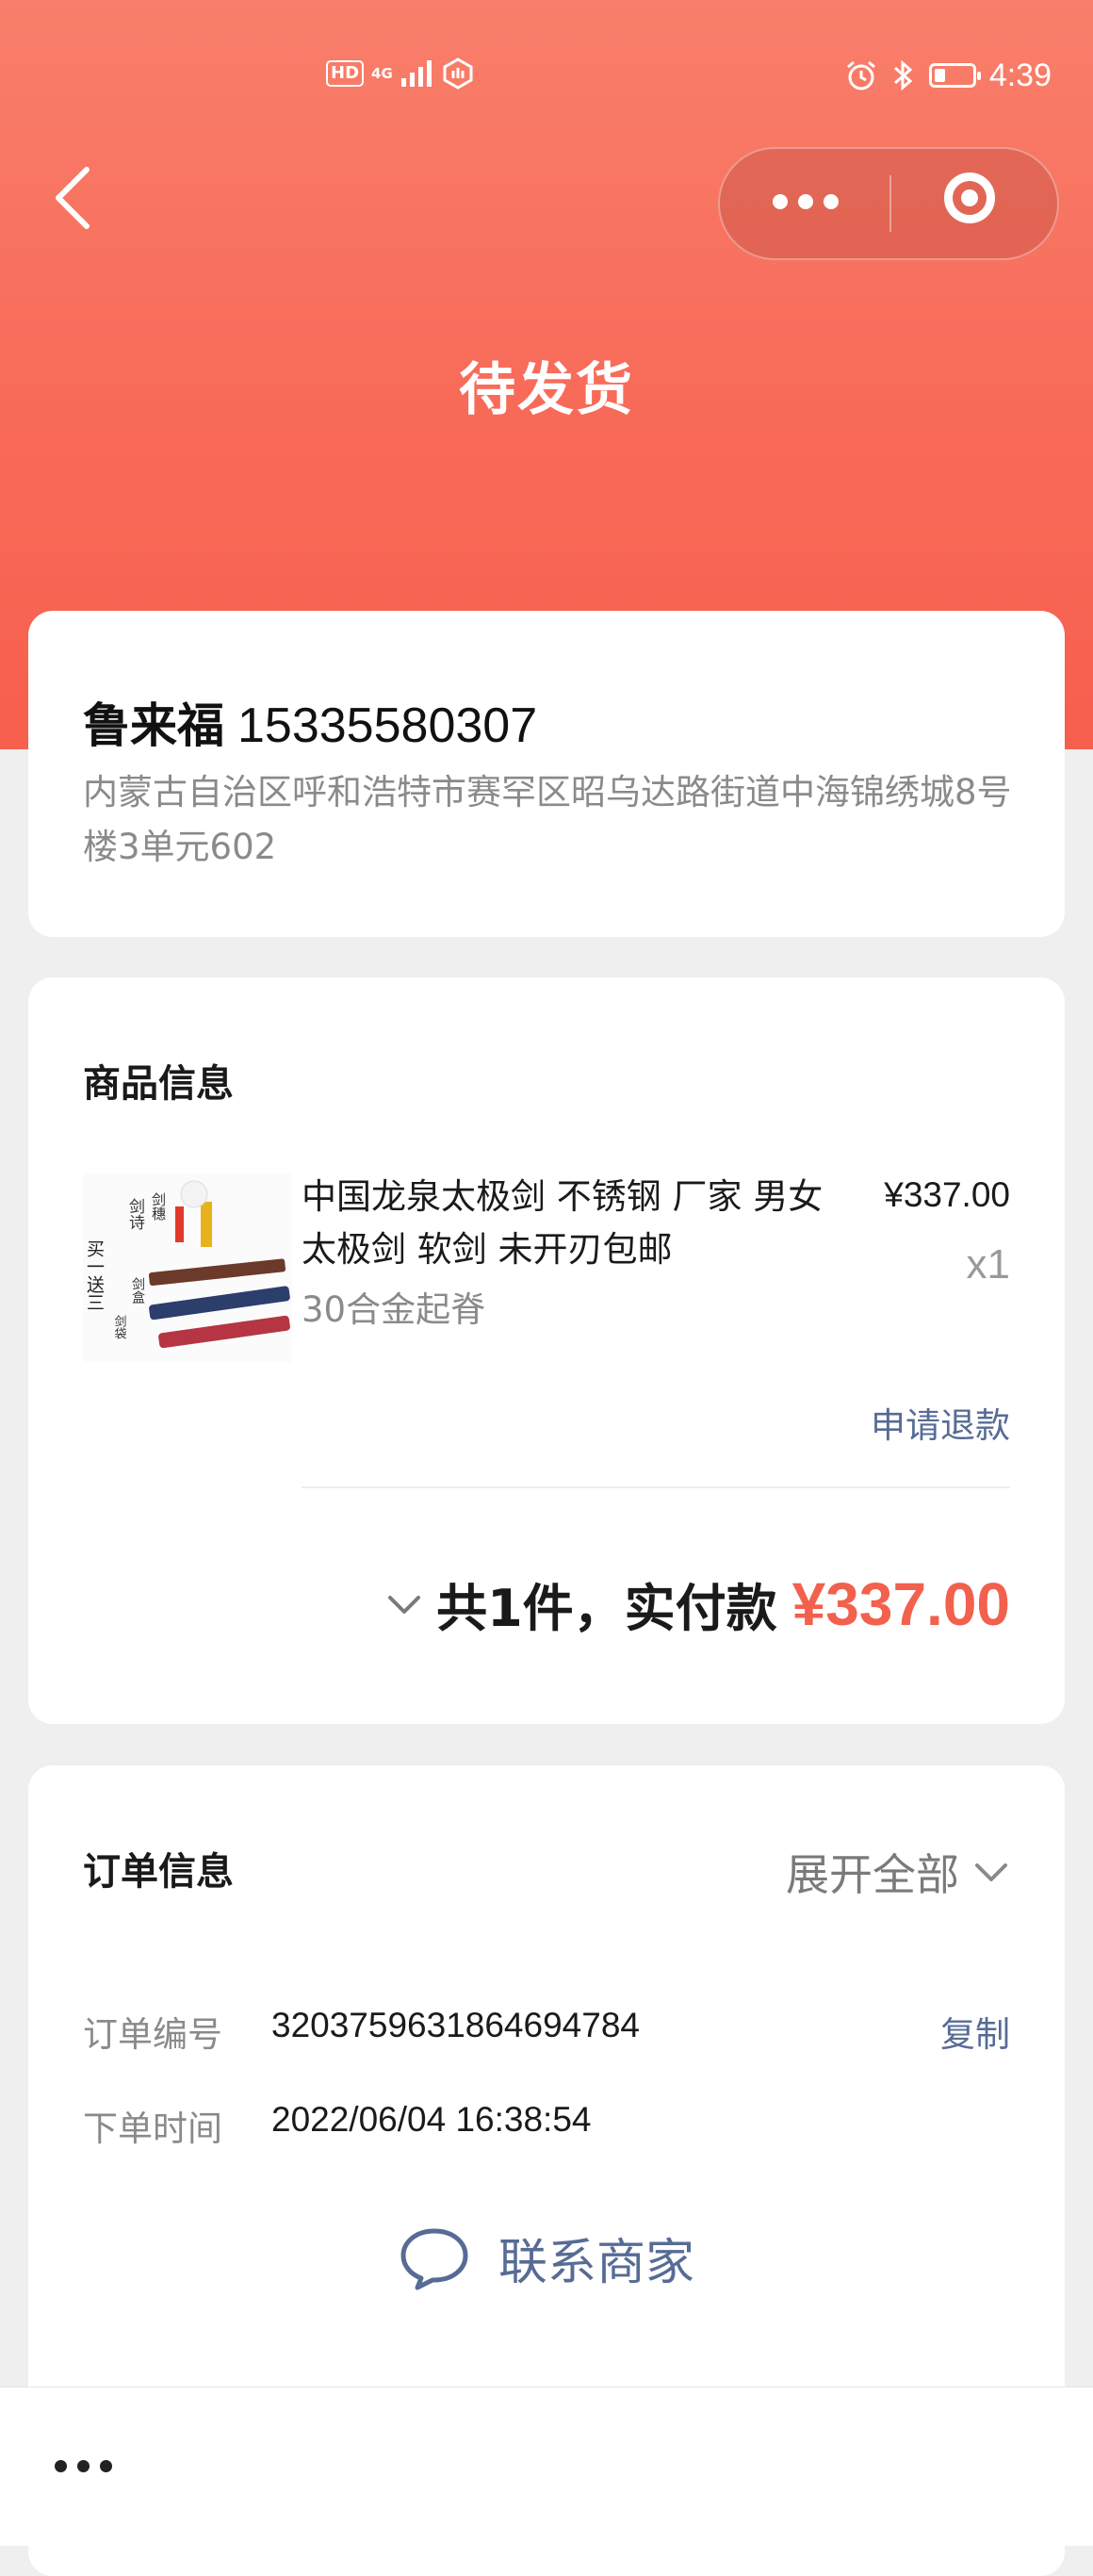  I want to click on product-image-text-3: 买一送三, so click(95, 1275).